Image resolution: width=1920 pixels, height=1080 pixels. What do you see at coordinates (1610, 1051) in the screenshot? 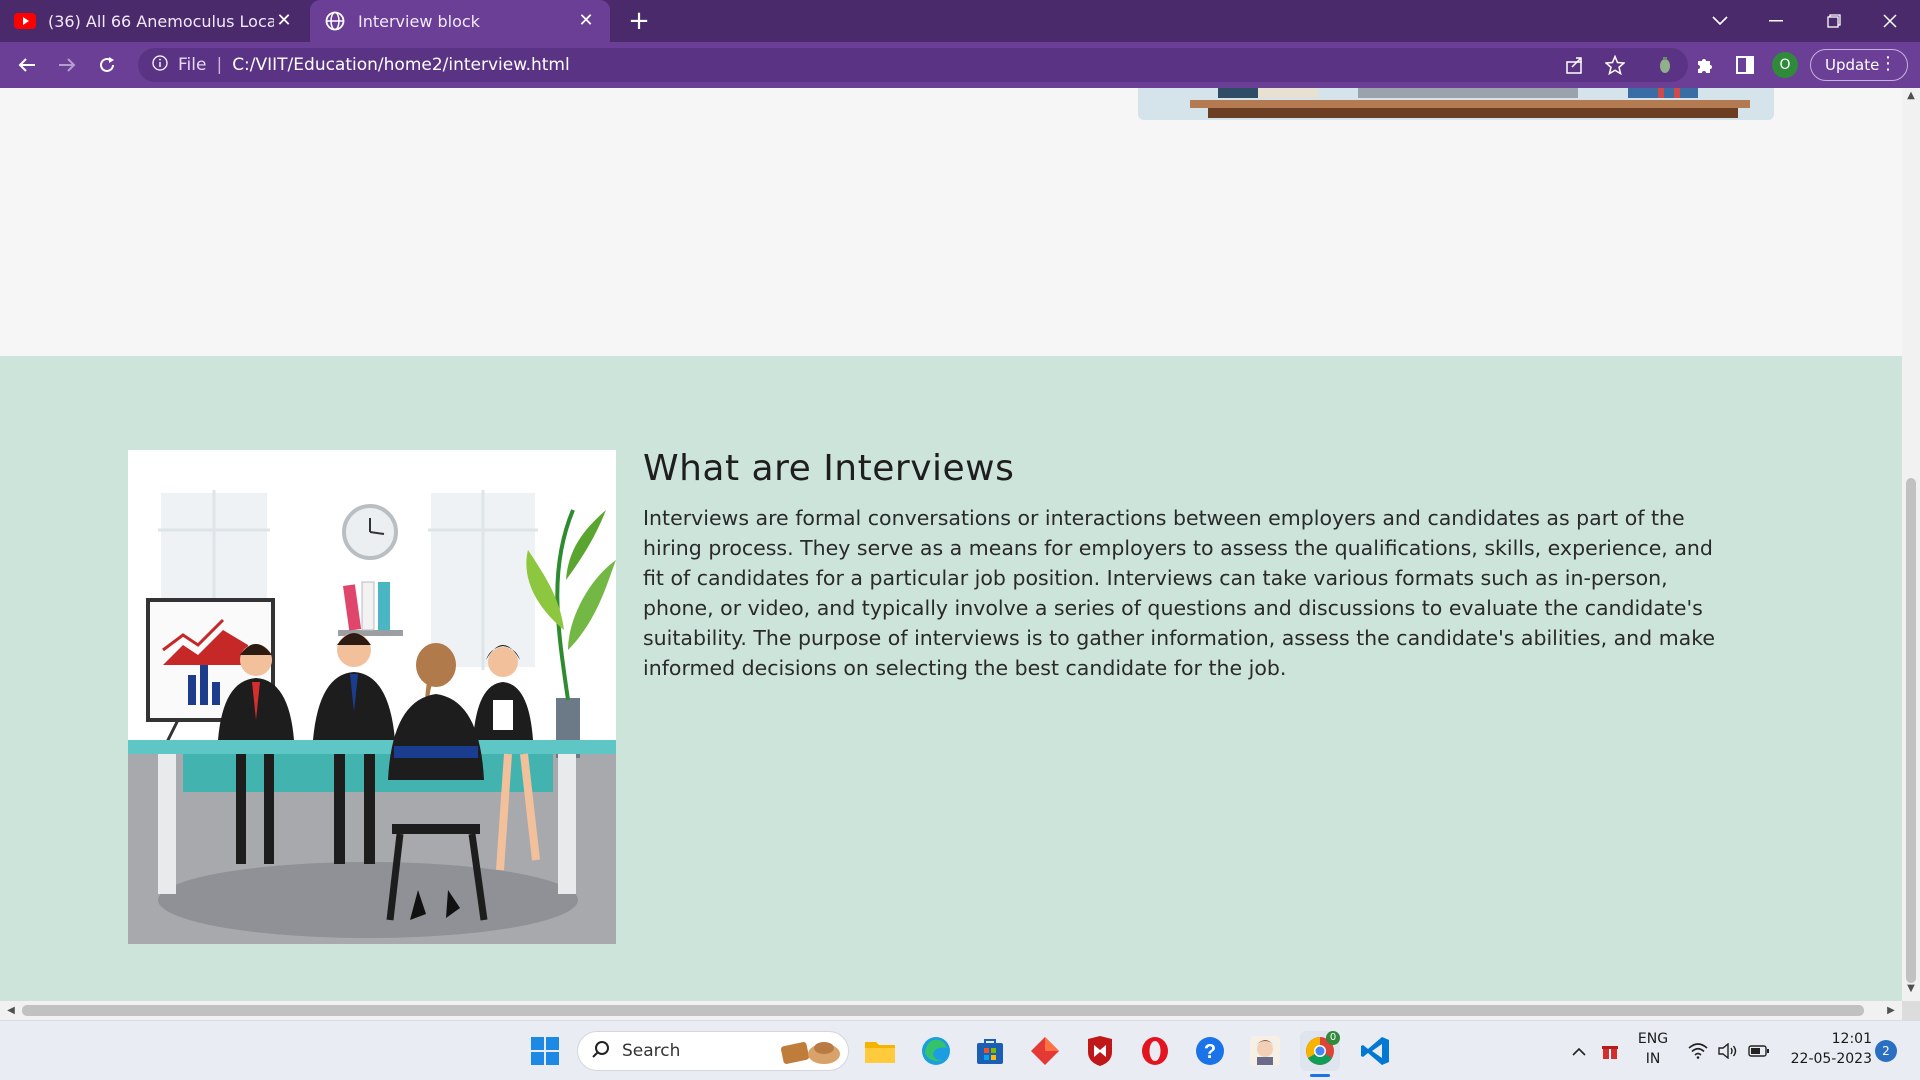
I see `gift-tray-icon` at bounding box center [1610, 1051].